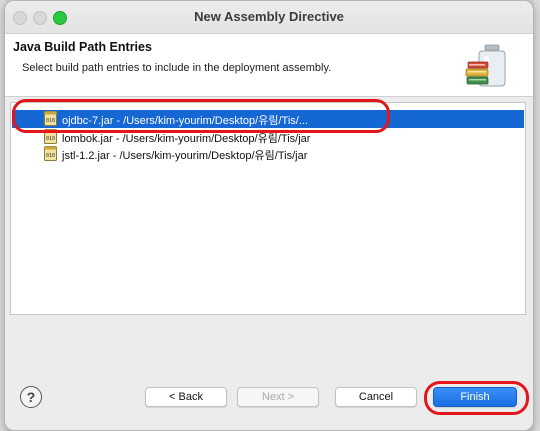 This screenshot has height=431, width=540. I want to click on cancel-button: Cancel, so click(376, 397).